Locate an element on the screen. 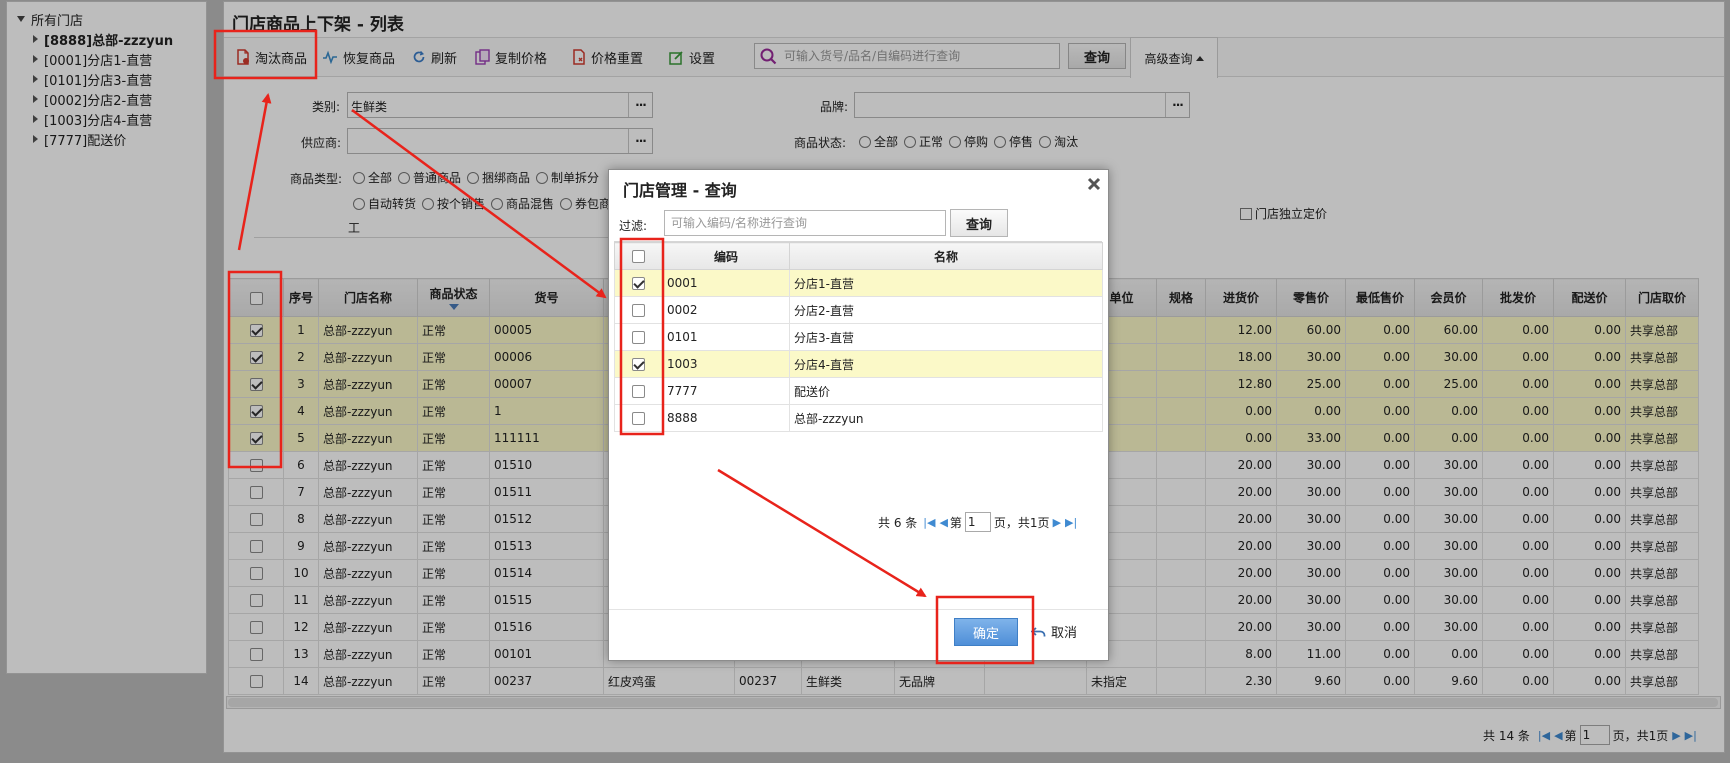 The image size is (1730, 763). store-name: 总部-zzzyun is located at coordinates (946, 418).